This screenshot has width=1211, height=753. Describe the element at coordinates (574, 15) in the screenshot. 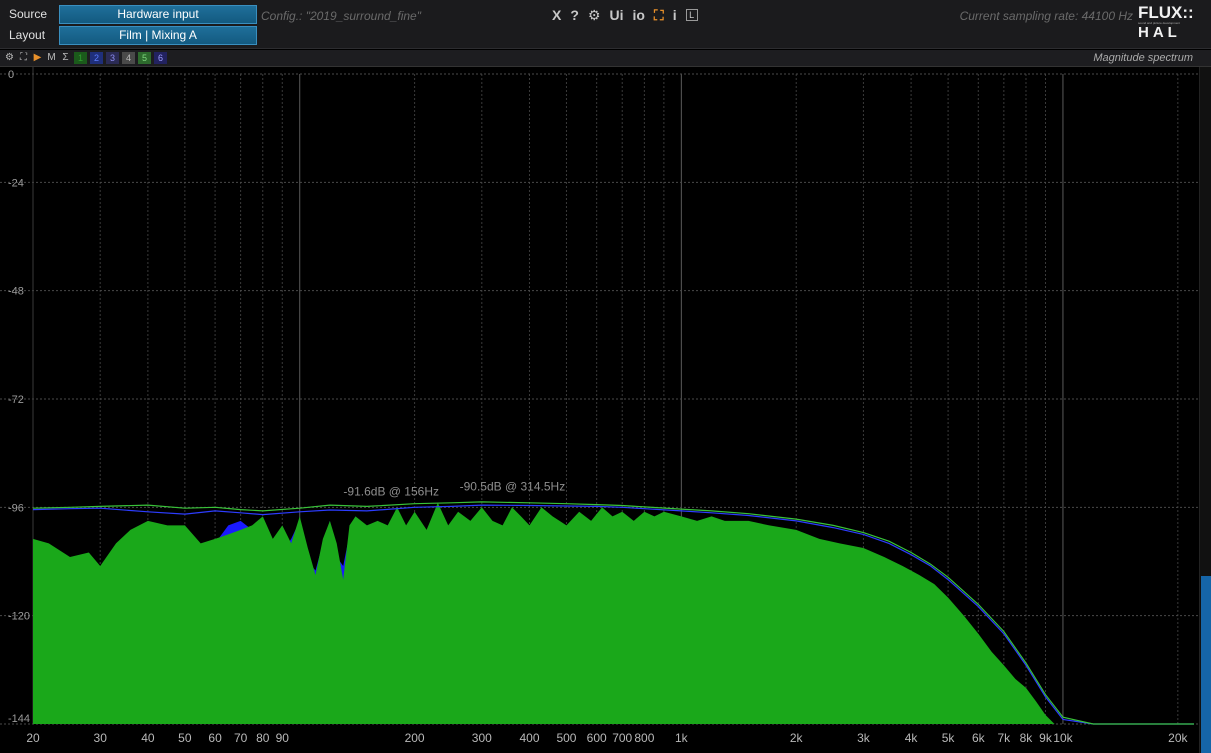

I see `help-icon: ?` at that location.